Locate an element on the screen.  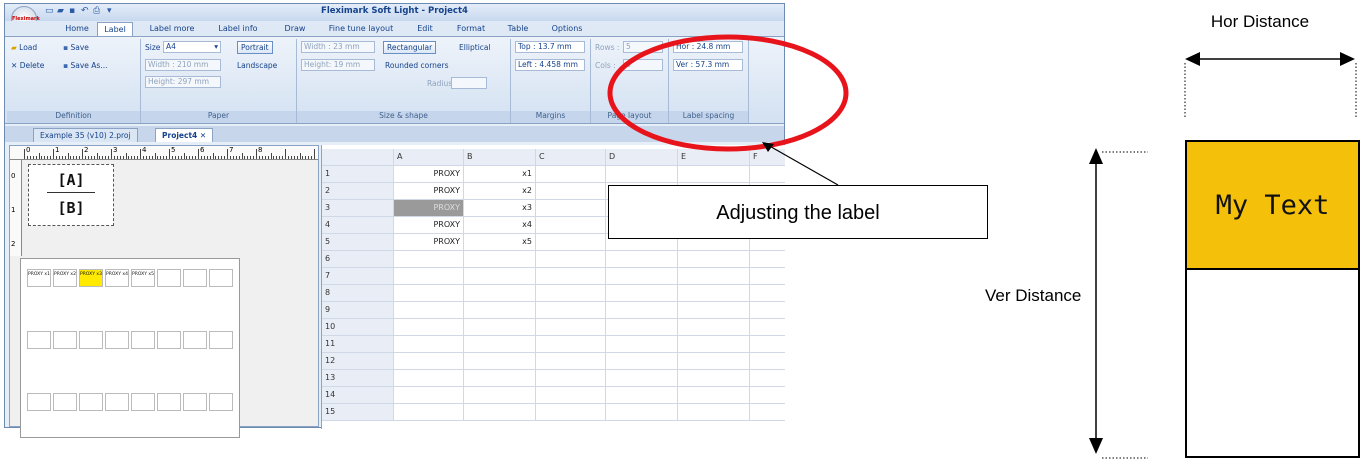
column-header: C is located at coordinates (571, 157).